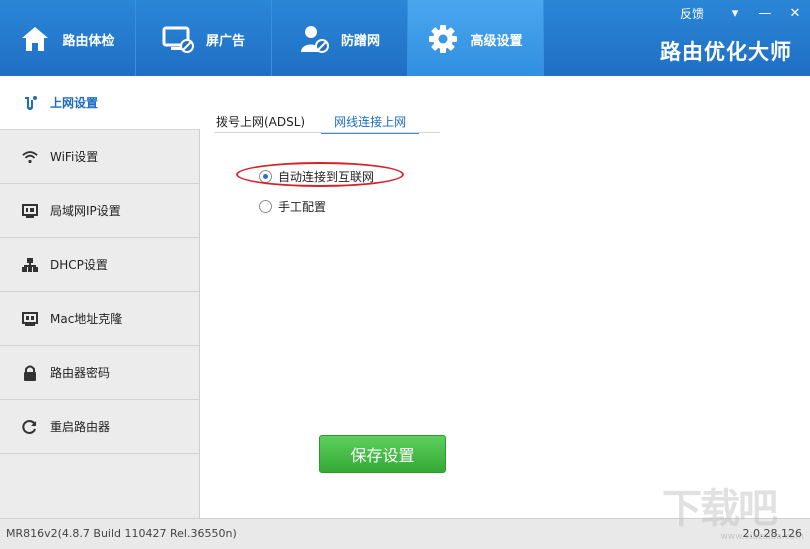 Image resolution: width=810 pixels, height=549 pixels. Describe the element at coordinates (204, 38) in the screenshot. I see `nav-block-ads: 屏广告` at that location.